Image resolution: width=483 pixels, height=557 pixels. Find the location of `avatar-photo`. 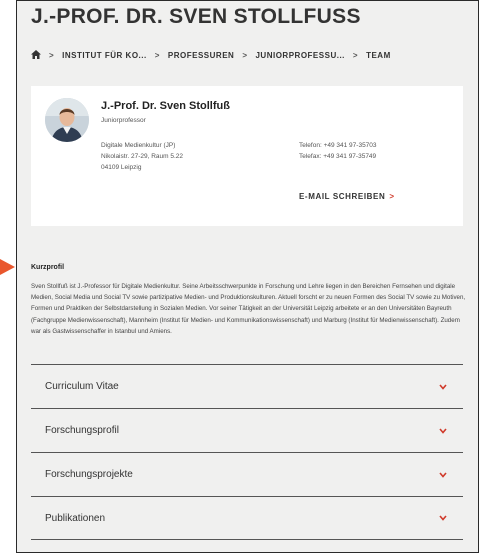

avatar-photo is located at coordinates (67, 120).